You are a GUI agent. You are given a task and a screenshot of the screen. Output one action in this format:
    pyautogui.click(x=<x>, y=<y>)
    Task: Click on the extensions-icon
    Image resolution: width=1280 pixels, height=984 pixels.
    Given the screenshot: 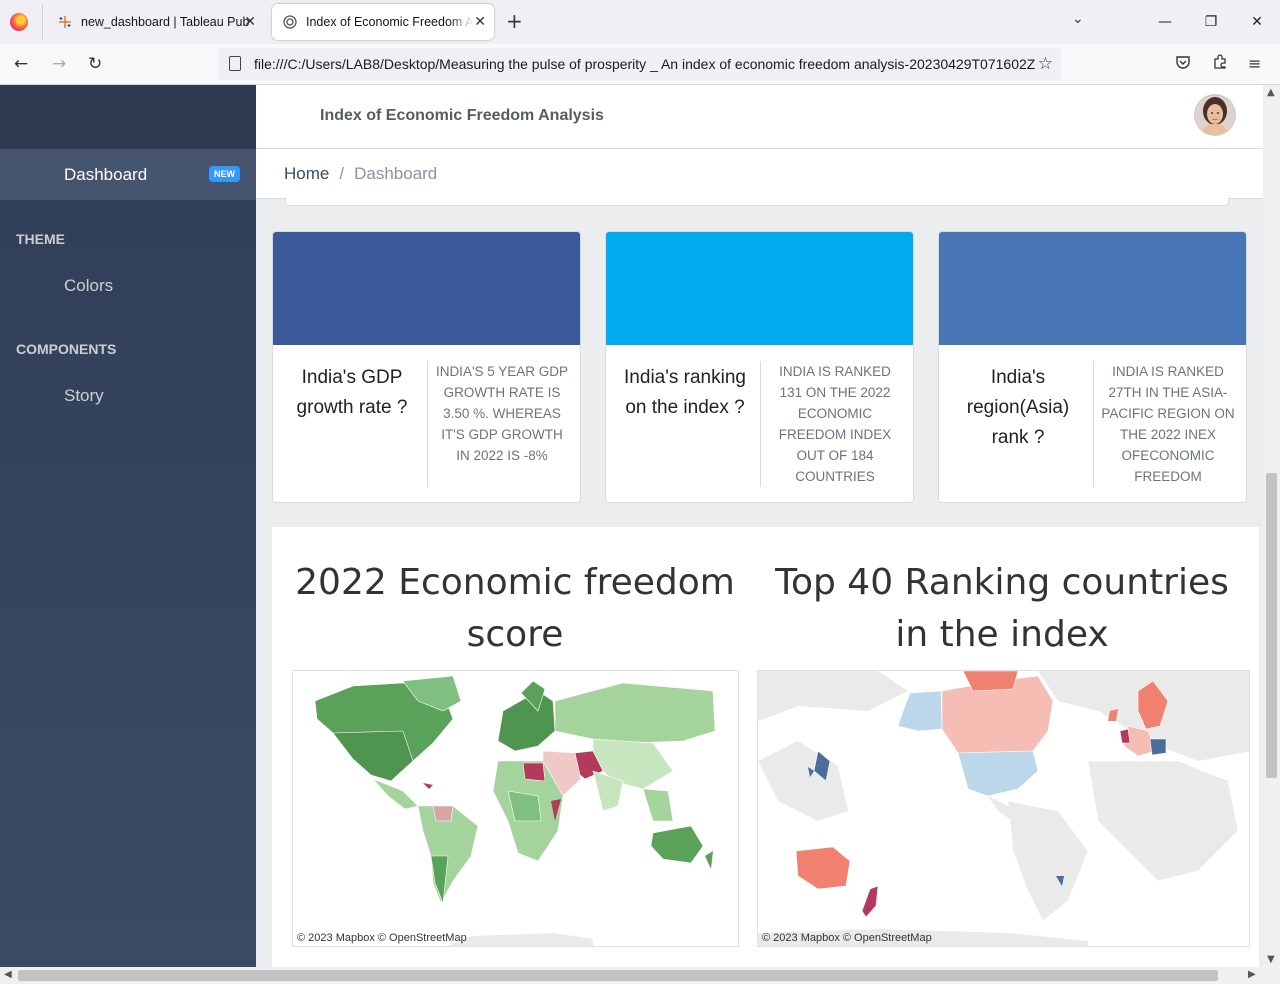 What is the action you would take?
    pyautogui.click(x=1220, y=64)
    